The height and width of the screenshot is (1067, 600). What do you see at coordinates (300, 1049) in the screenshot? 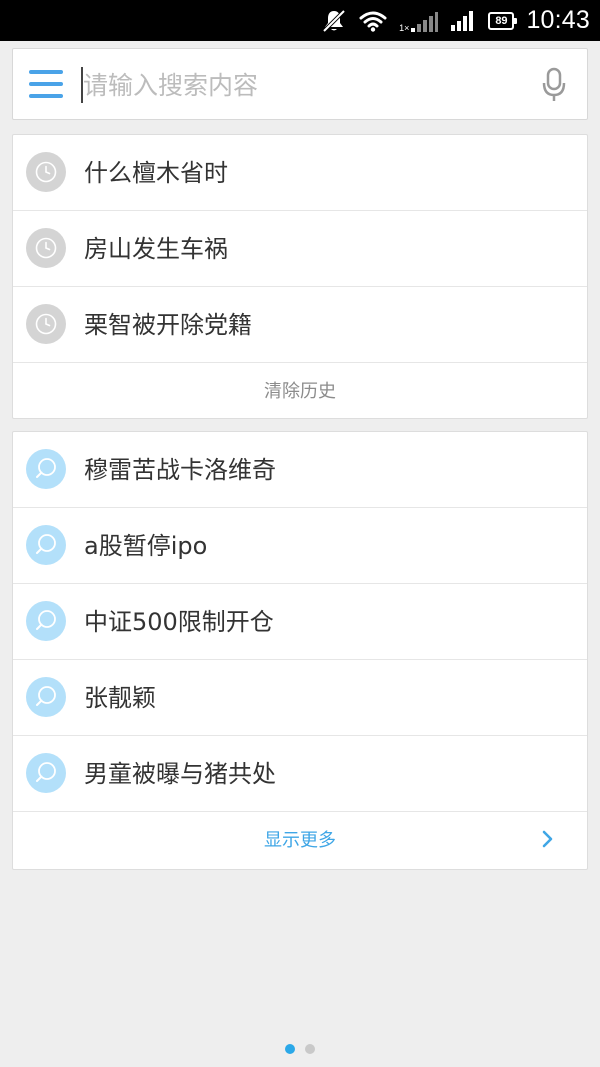
I see `page-indicator` at bounding box center [300, 1049].